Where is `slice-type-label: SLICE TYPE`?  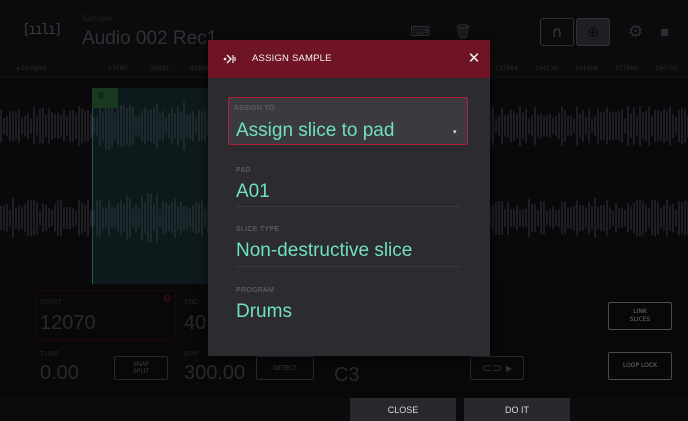
slice-type-label: SLICE TYPE is located at coordinates (258, 229).